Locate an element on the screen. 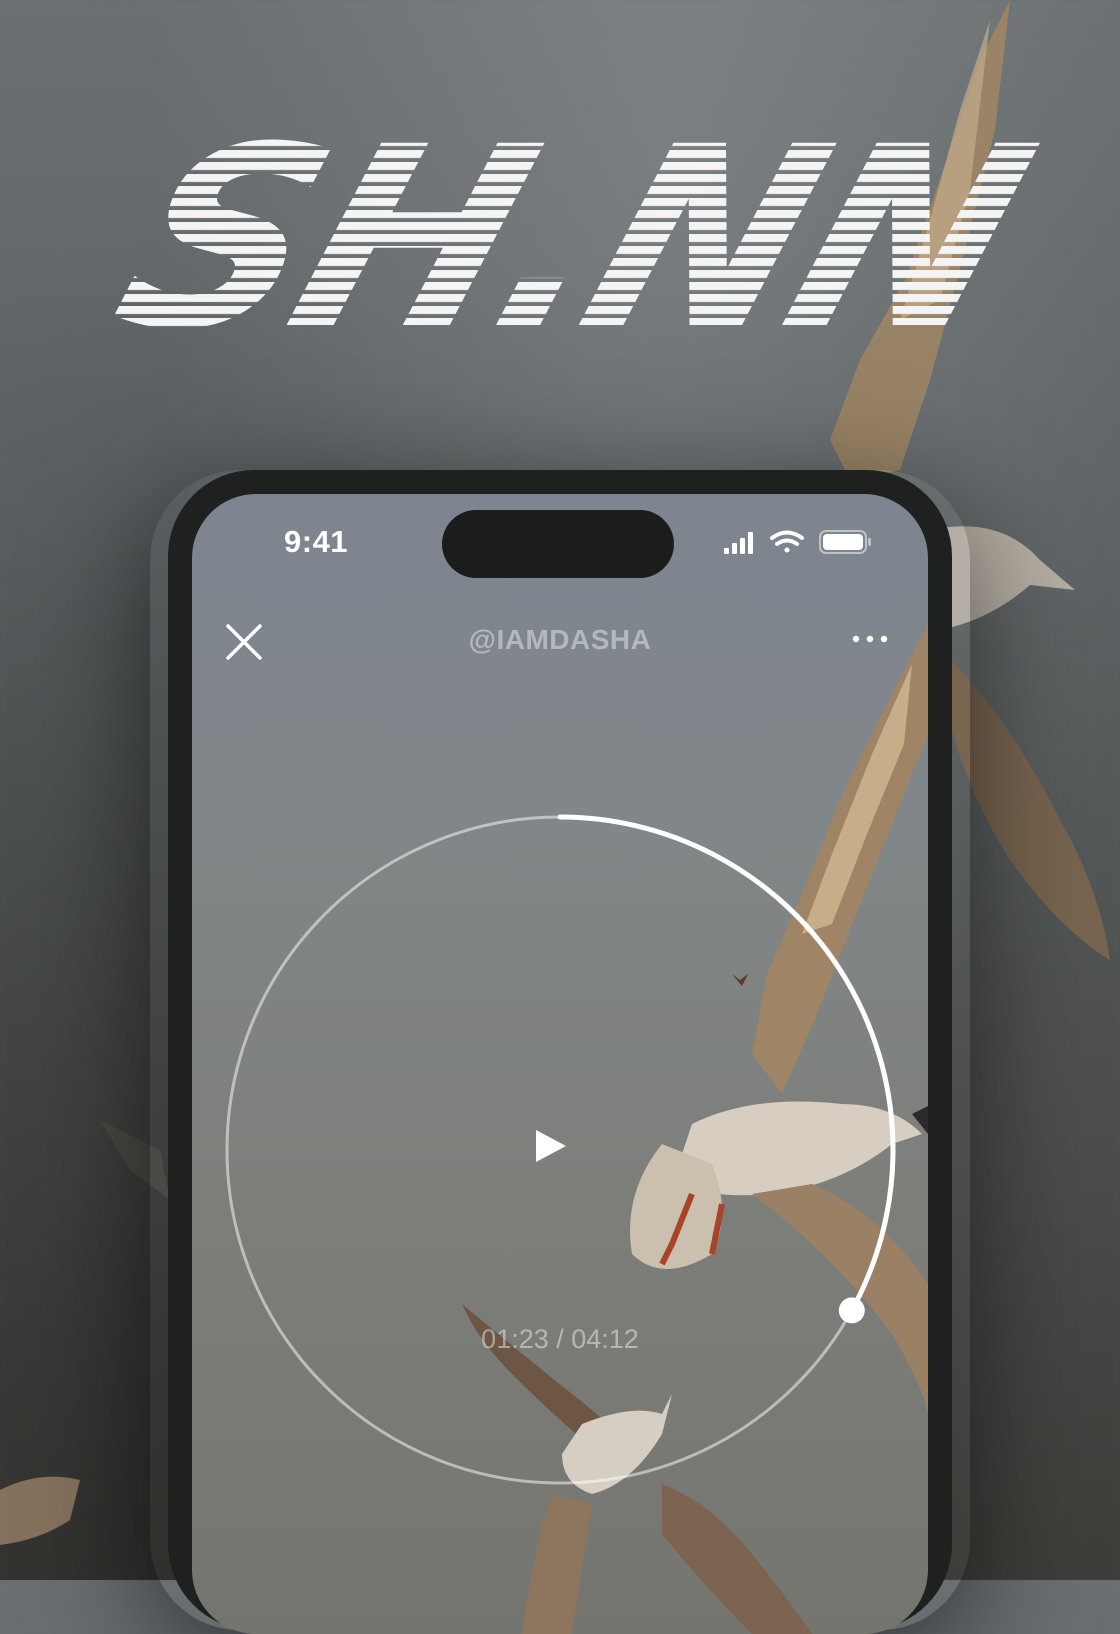 The width and height of the screenshot is (1120, 1634). logo-wordmark: SH.NN is located at coordinates (564, 222).